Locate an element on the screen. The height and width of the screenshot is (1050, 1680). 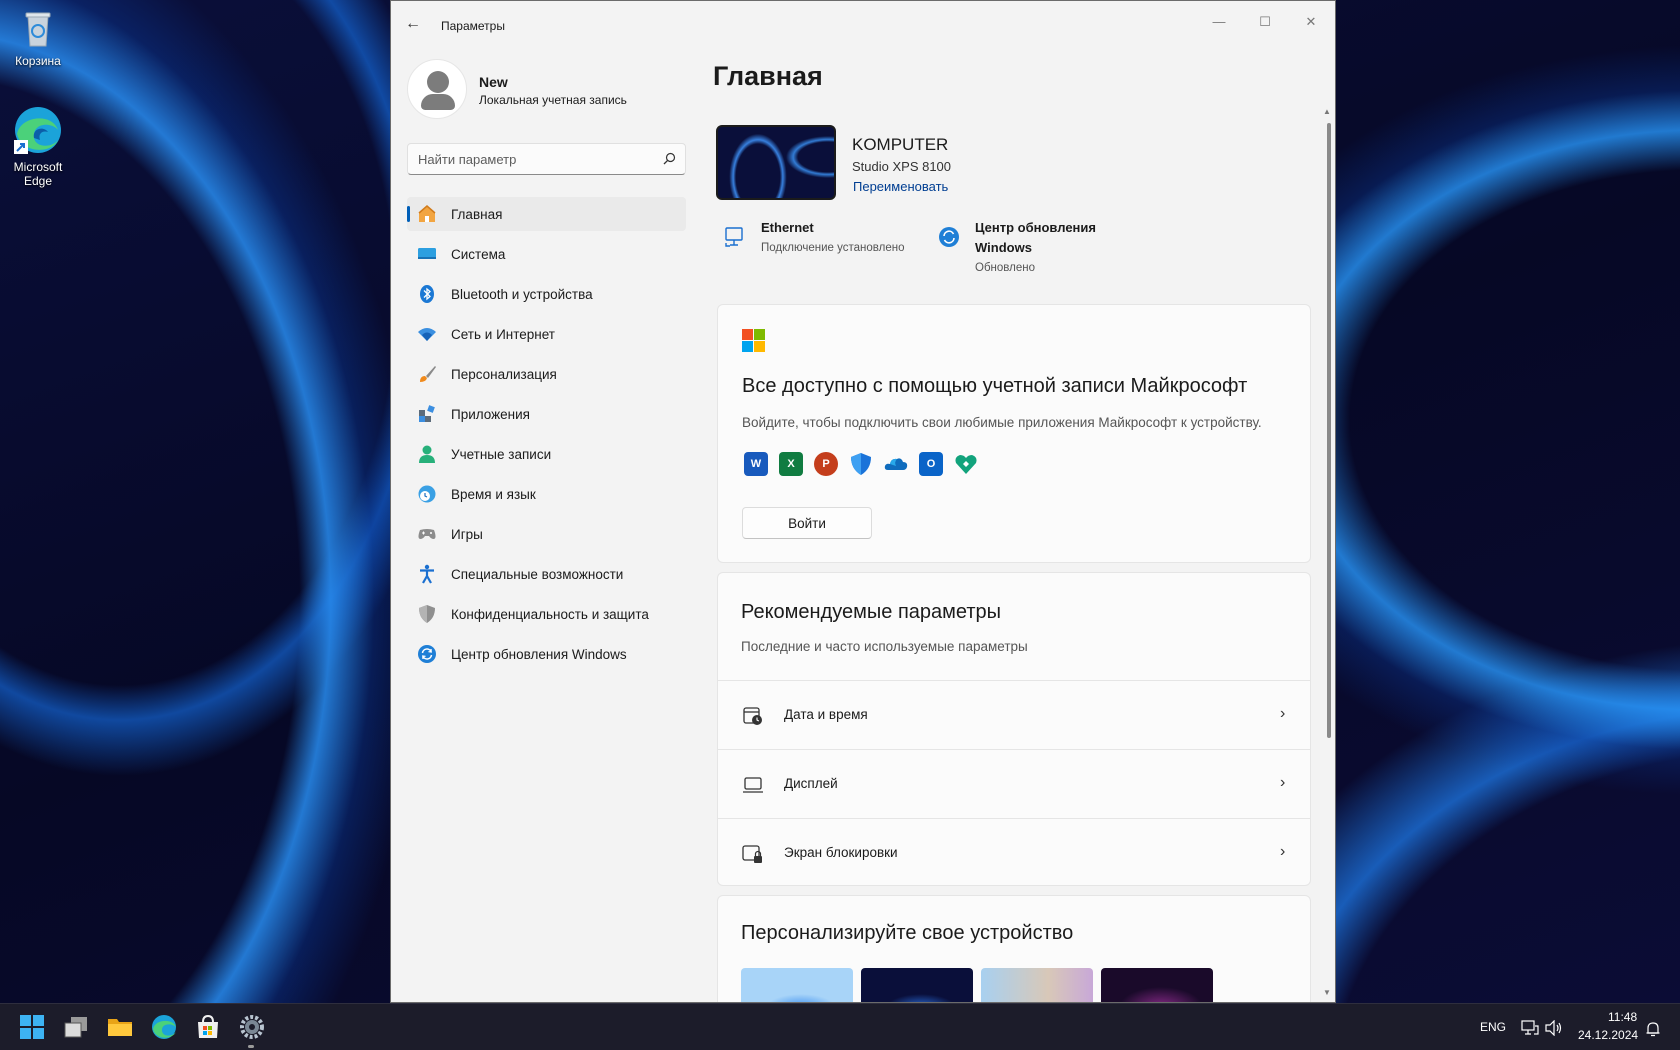
apps-icon is located at coordinates (427, 413).